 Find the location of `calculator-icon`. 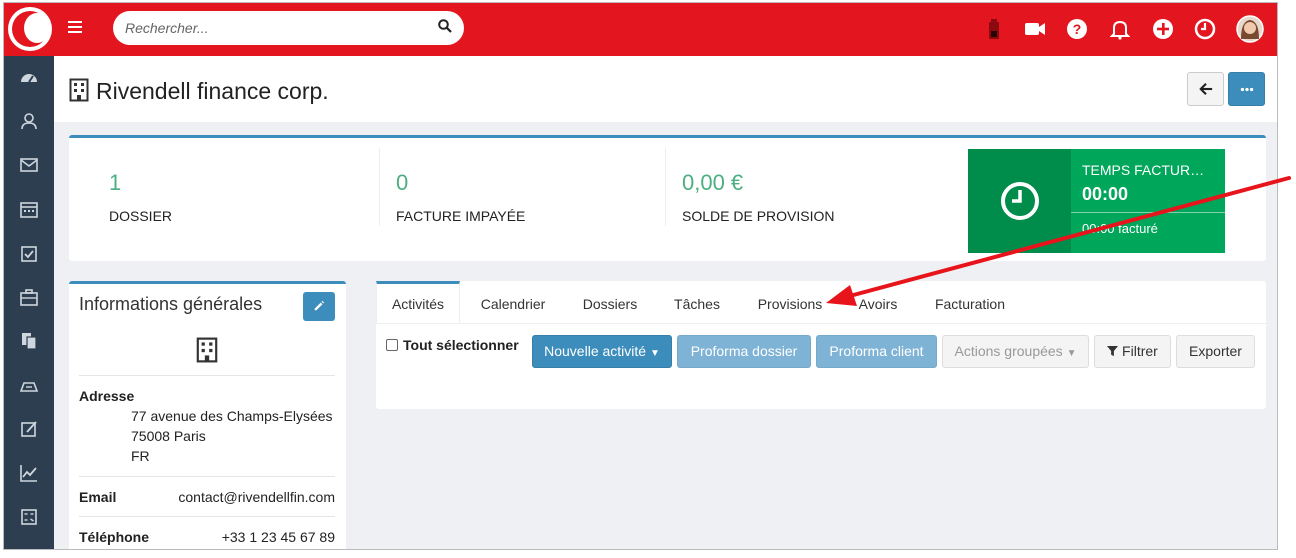

calculator-icon is located at coordinates (29, 517).